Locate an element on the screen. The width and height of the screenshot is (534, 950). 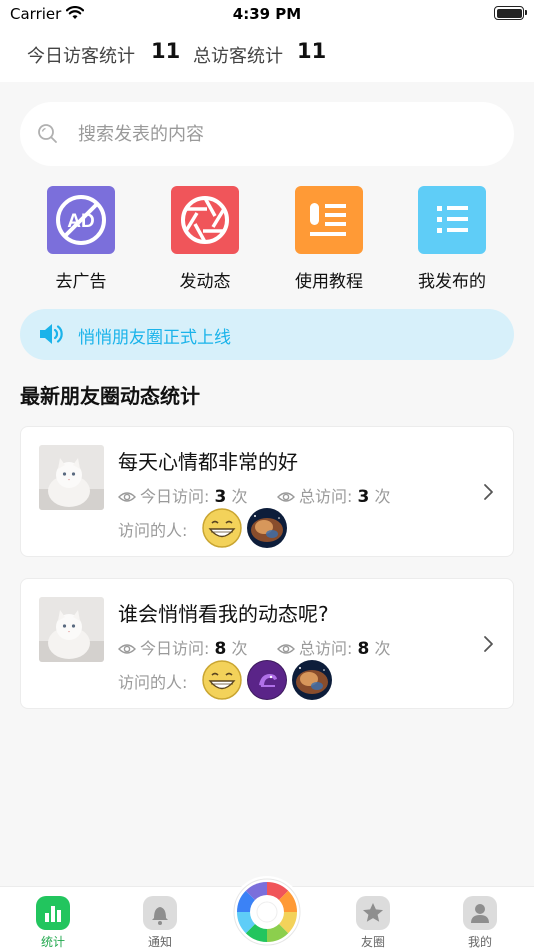
color-wheel-button is located at coordinates (267, 912).